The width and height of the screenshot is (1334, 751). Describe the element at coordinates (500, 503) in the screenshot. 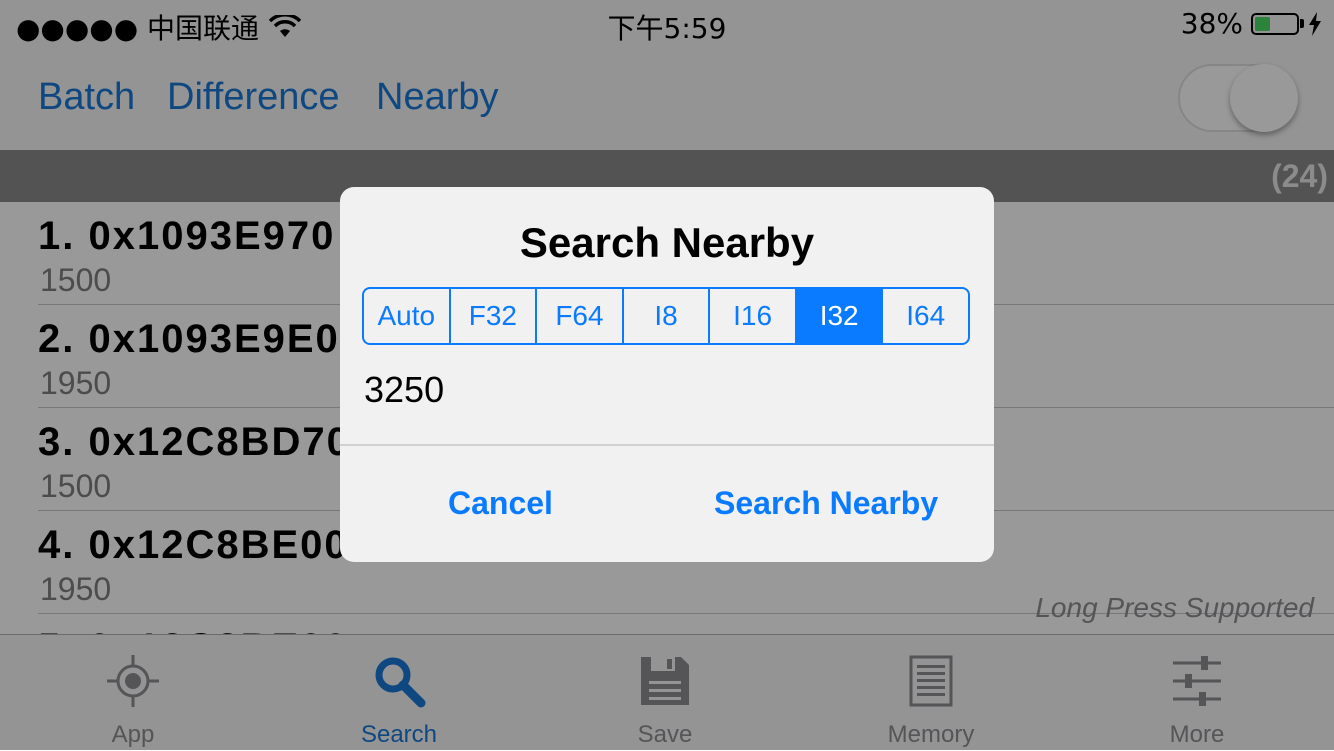

I see `cancel-button: Cancel` at that location.